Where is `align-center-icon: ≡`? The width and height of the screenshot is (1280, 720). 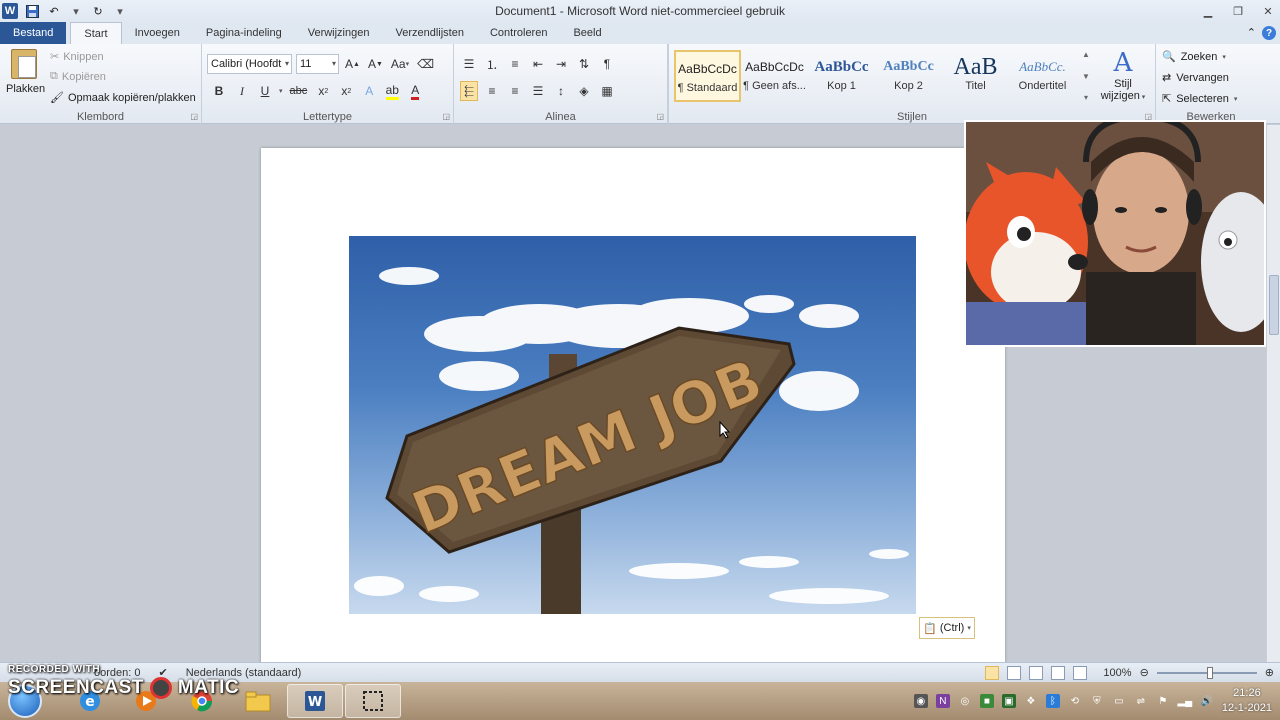
align-center-icon: ≡ is located at coordinates (492, 91).